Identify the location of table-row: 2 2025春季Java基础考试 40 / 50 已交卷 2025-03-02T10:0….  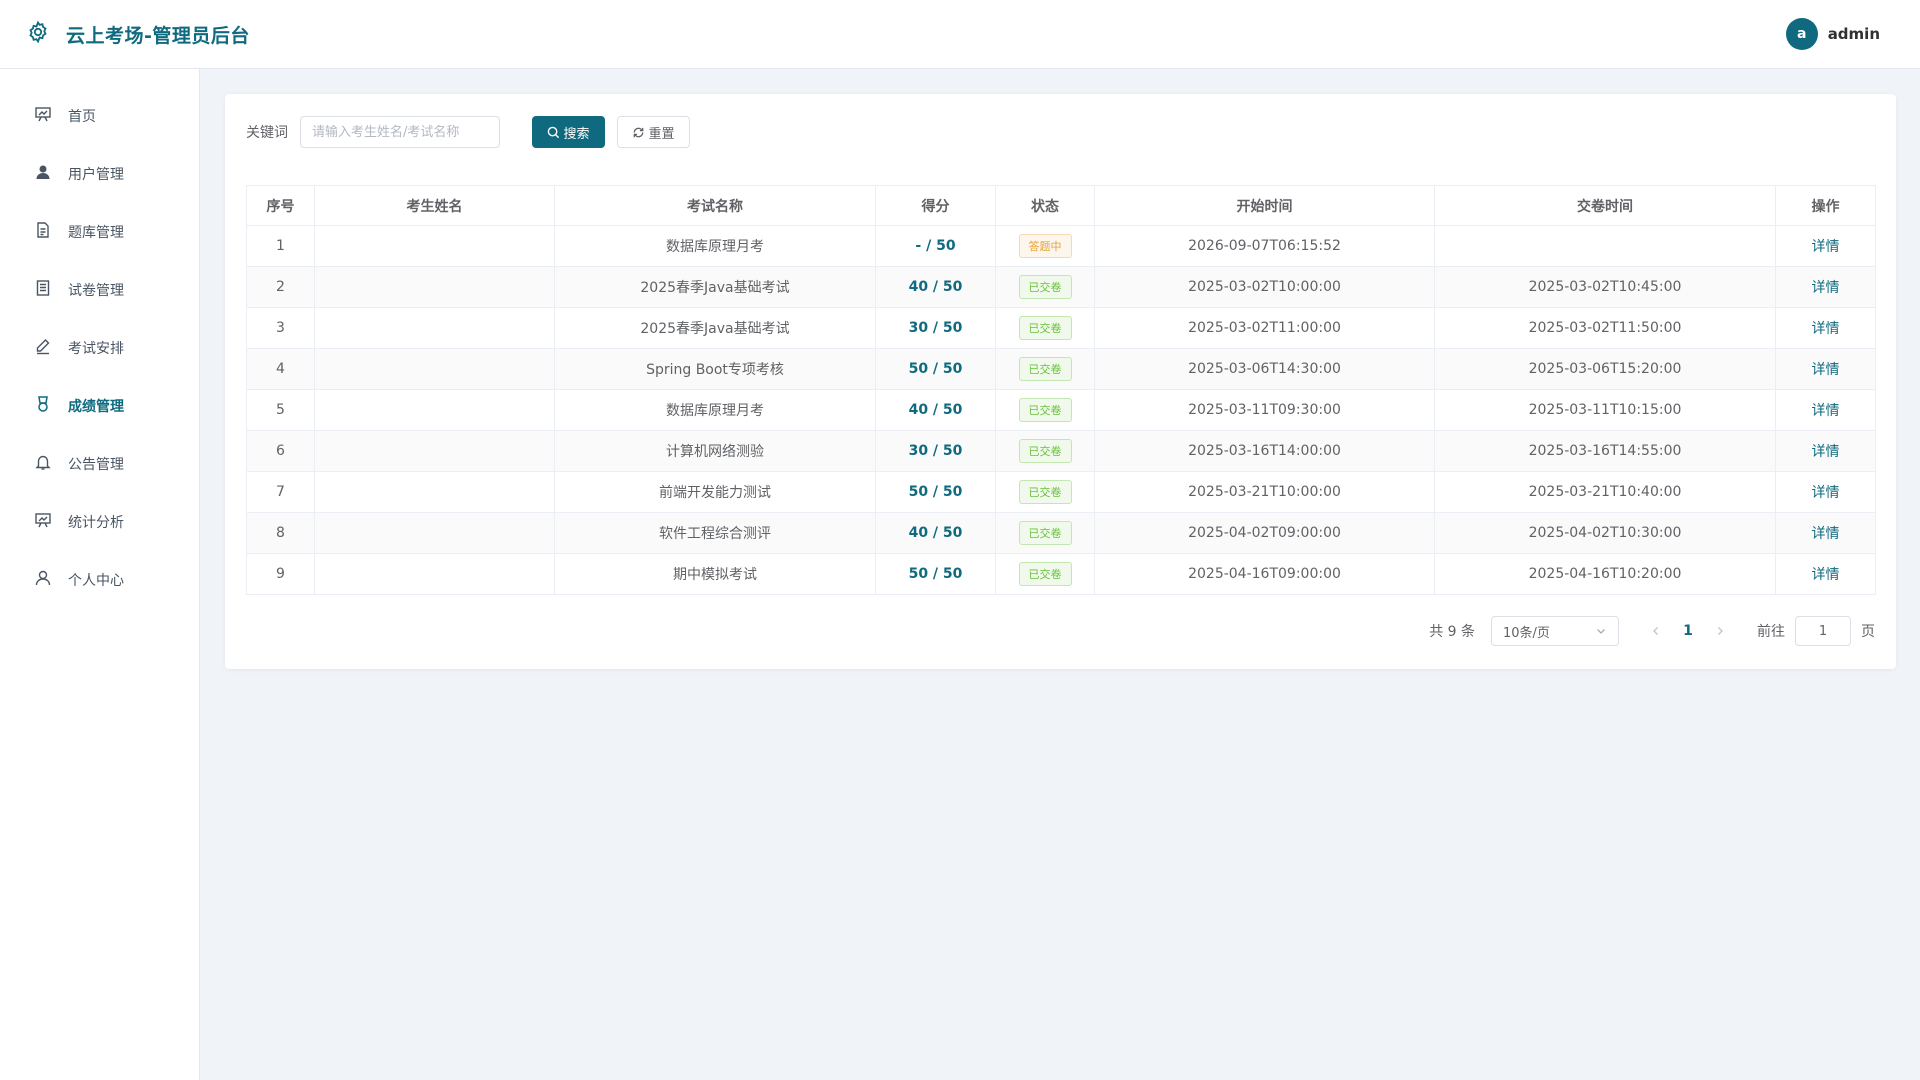
(1061, 287).